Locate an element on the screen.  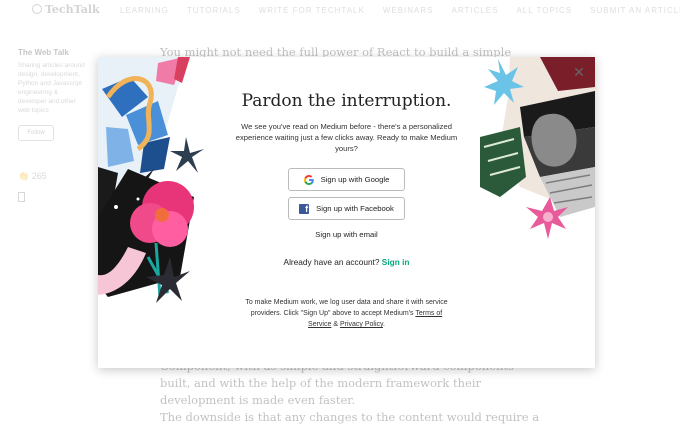
signup-email-link: Sign up with email is located at coordinates (346, 234).